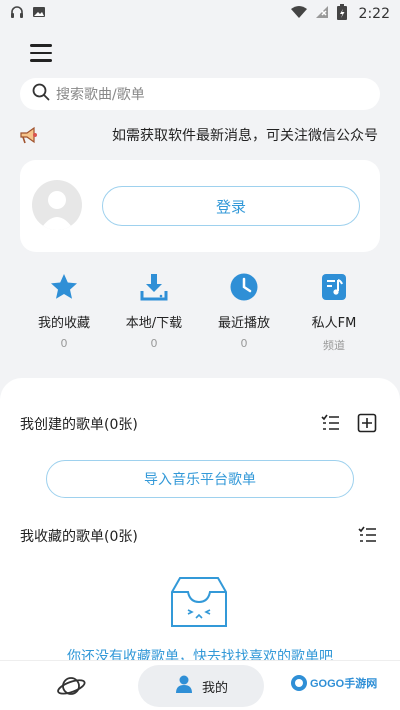 Image resolution: width=400 pixels, height=710 pixels. I want to click on watermark-logo: GOGO手游网, so click(333, 683).